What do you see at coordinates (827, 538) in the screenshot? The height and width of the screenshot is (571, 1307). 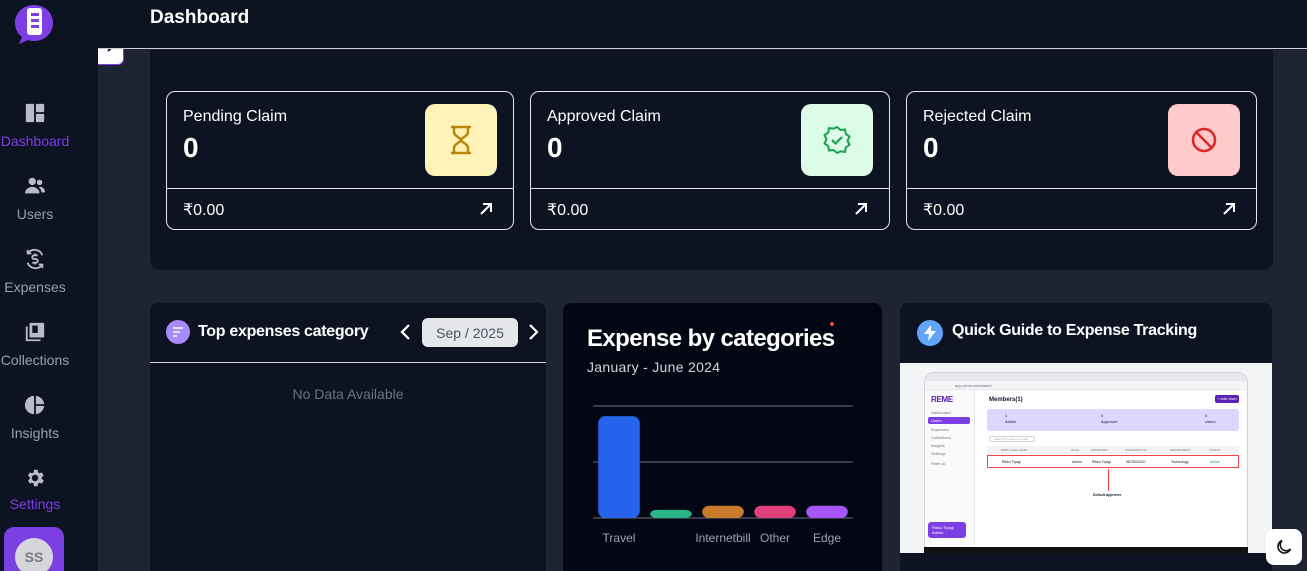 I see `chart-tick-label: Edge` at bounding box center [827, 538].